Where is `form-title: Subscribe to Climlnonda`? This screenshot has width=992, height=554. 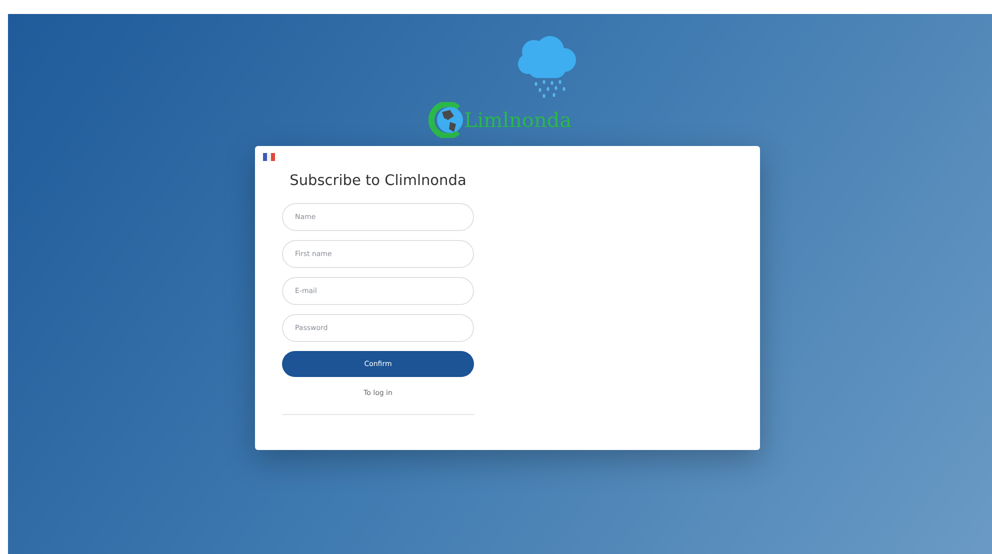
form-title: Subscribe to Climlnonda is located at coordinates (378, 181).